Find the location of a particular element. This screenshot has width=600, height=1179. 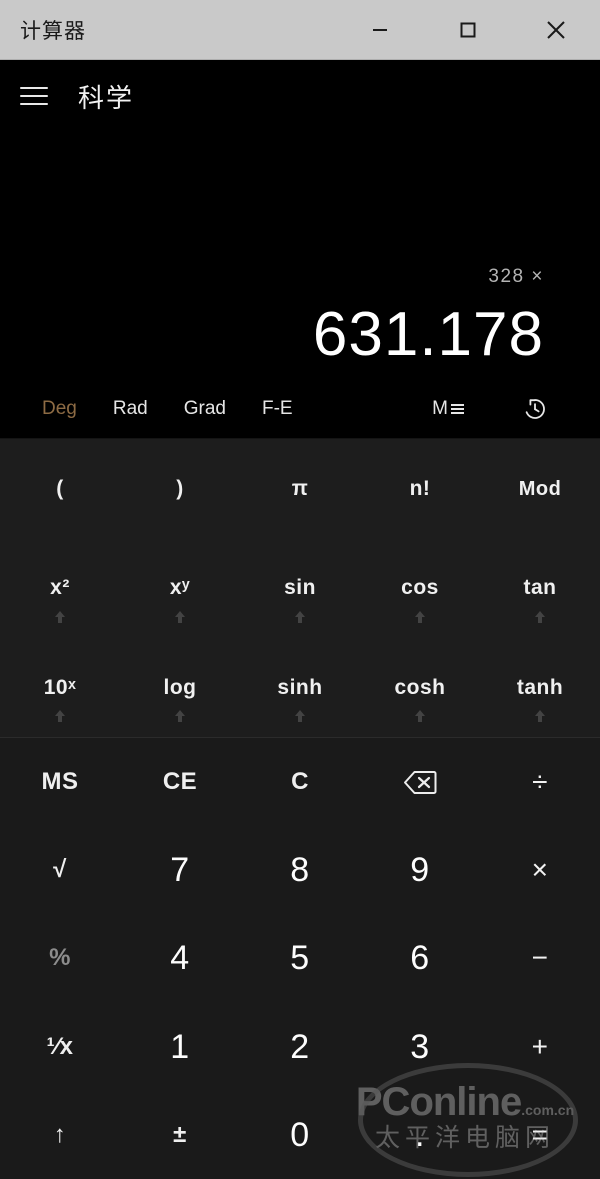

key-digit-0: 0 is located at coordinates (300, 1135).